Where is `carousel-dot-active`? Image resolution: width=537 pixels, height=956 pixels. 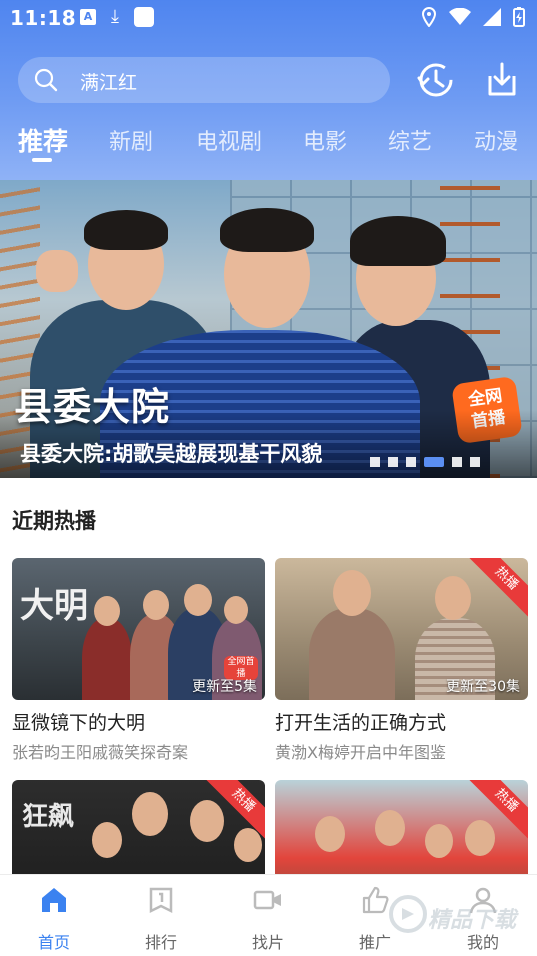
carousel-dot-active is located at coordinates (434, 462).